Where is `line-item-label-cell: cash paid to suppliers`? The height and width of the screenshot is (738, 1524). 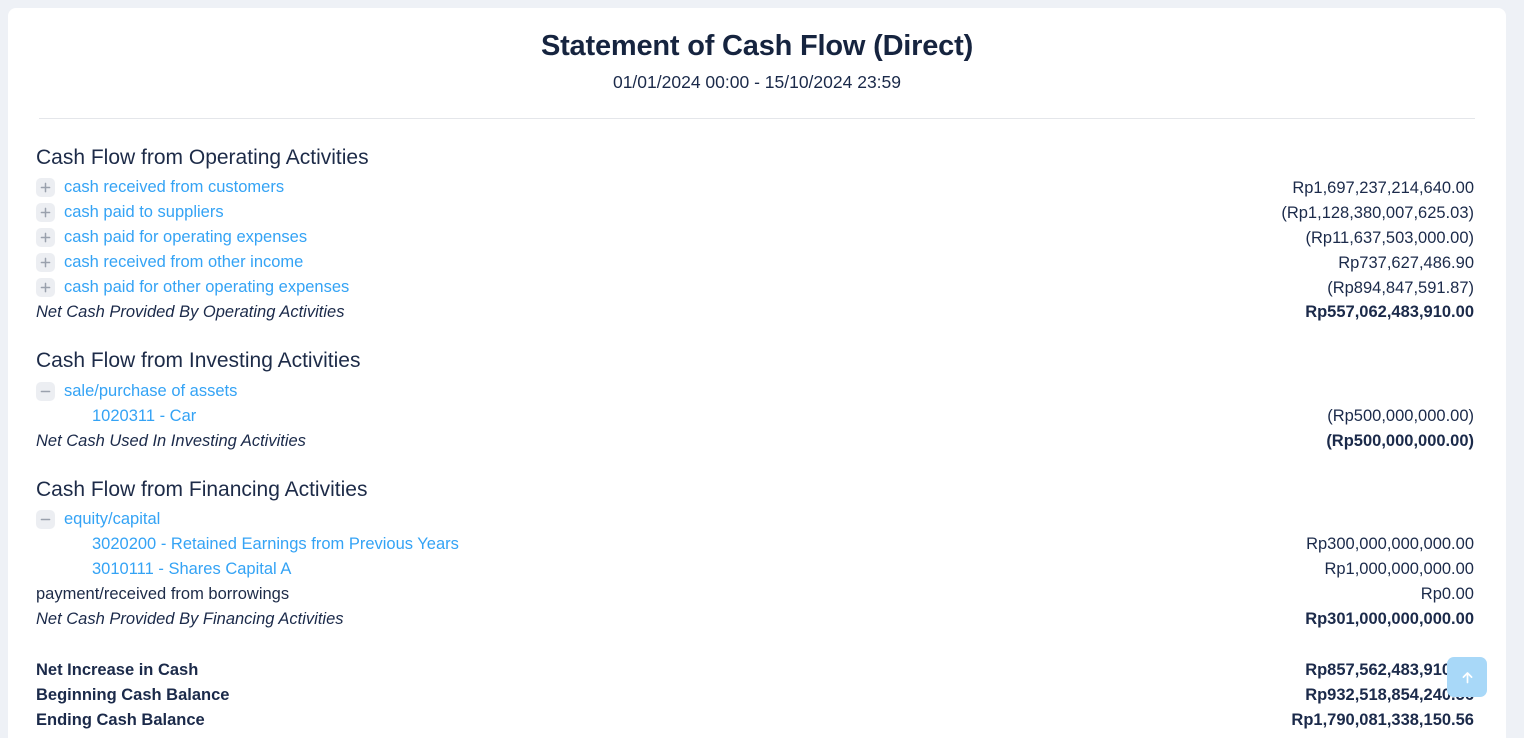
line-item-label-cell: cash paid to suppliers is located at coordinates (658, 212).